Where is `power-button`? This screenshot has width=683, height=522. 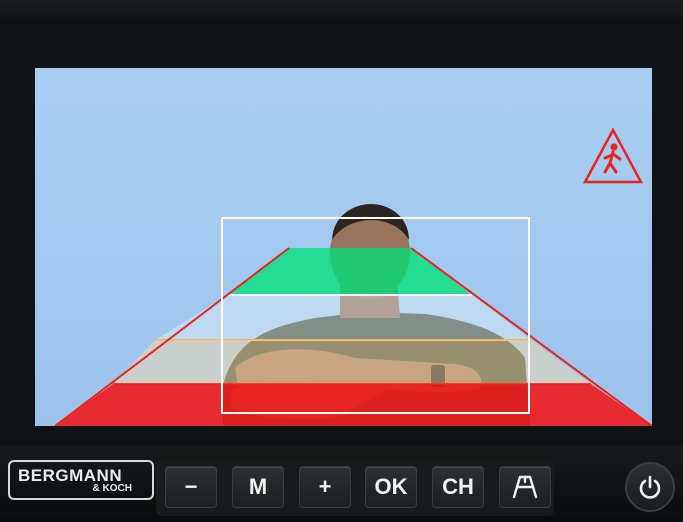
power-button is located at coordinates (650, 487).